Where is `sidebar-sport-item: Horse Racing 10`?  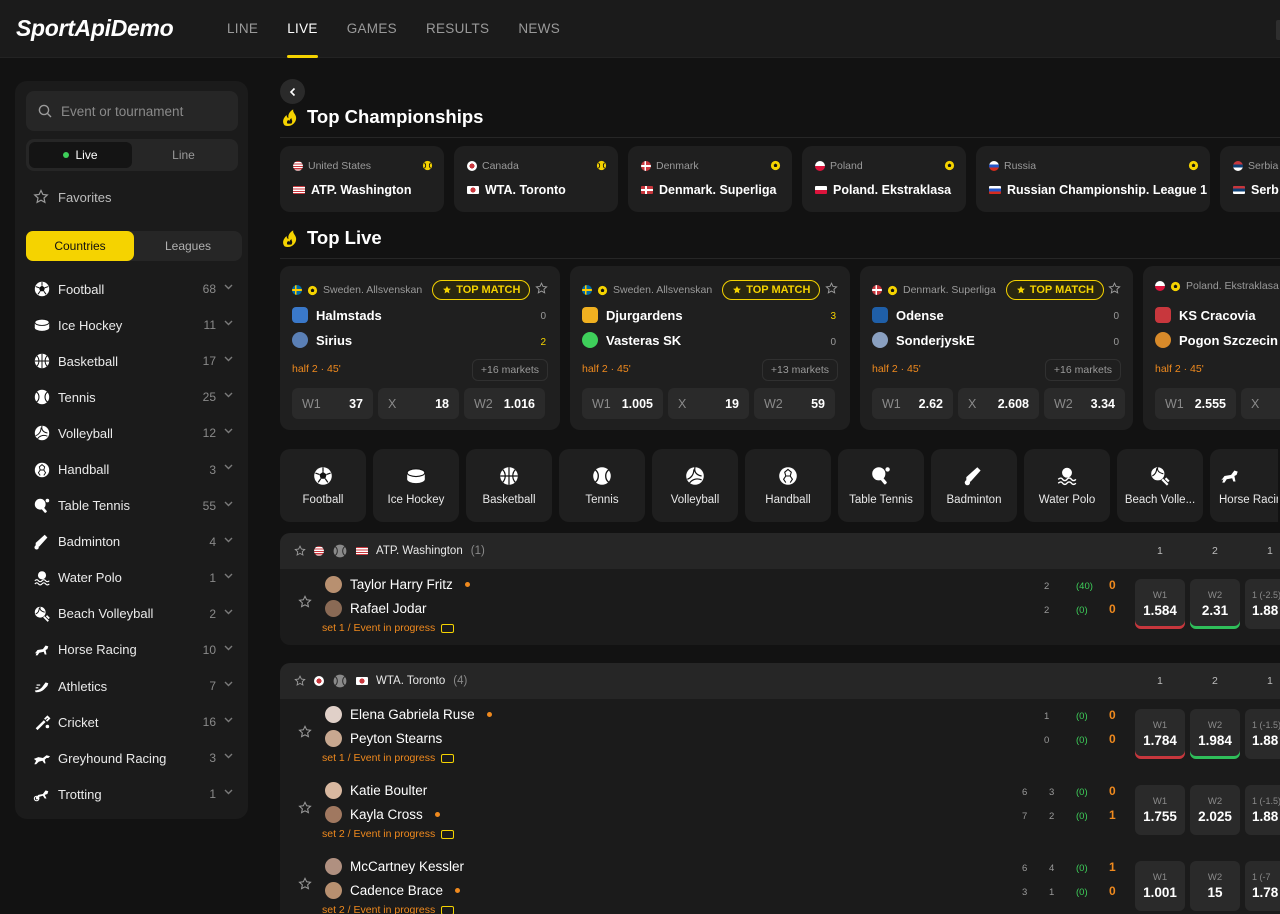 sidebar-sport-item: Horse Racing 10 is located at coordinates (134, 650).